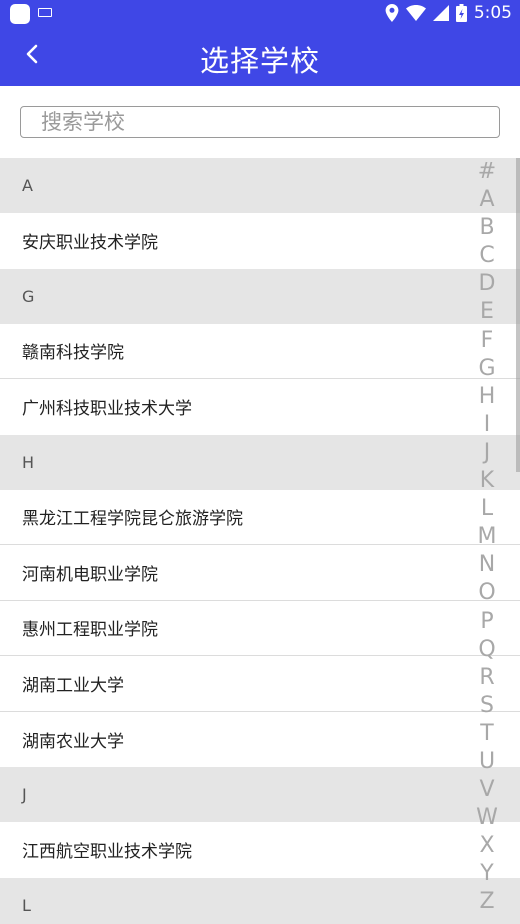 This screenshot has width=520, height=924. I want to click on school-list-item: 河南机电职业学院, so click(260, 573).